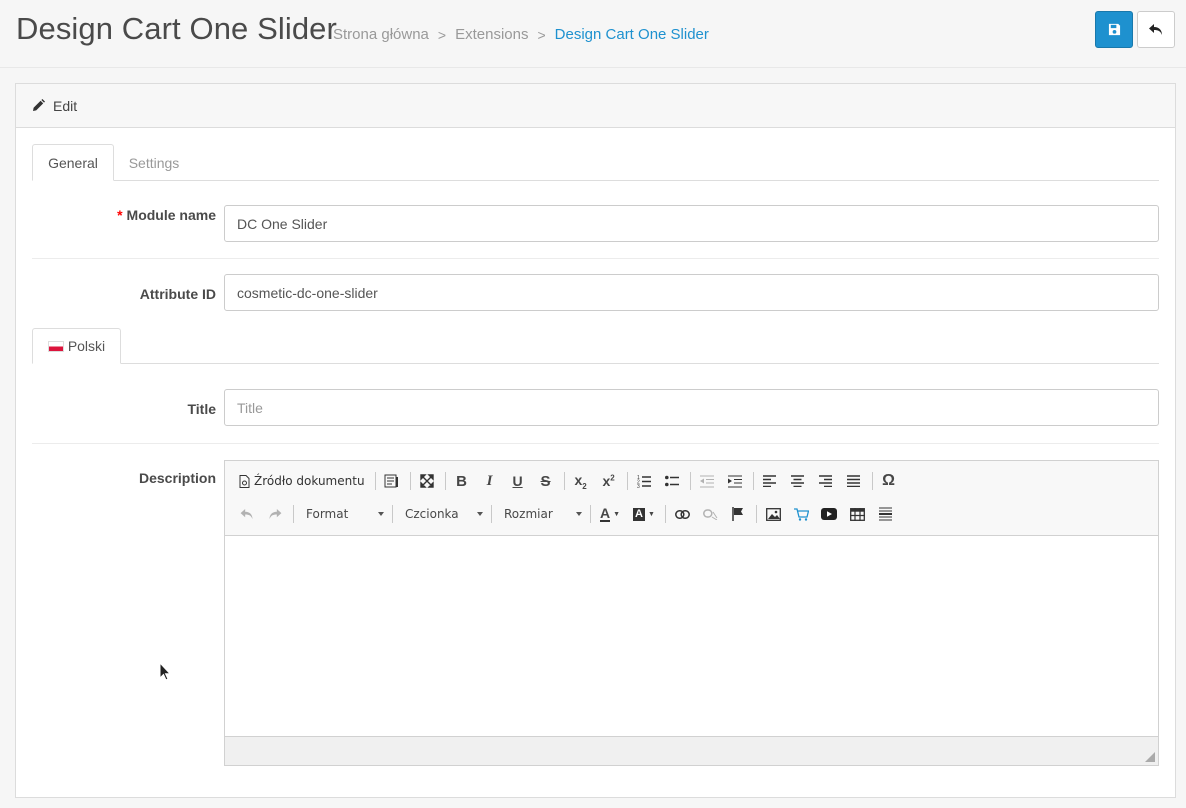 The height and width of the screenshot is (808, 1186). I want to click on align-center-icon, so click(798, 481).